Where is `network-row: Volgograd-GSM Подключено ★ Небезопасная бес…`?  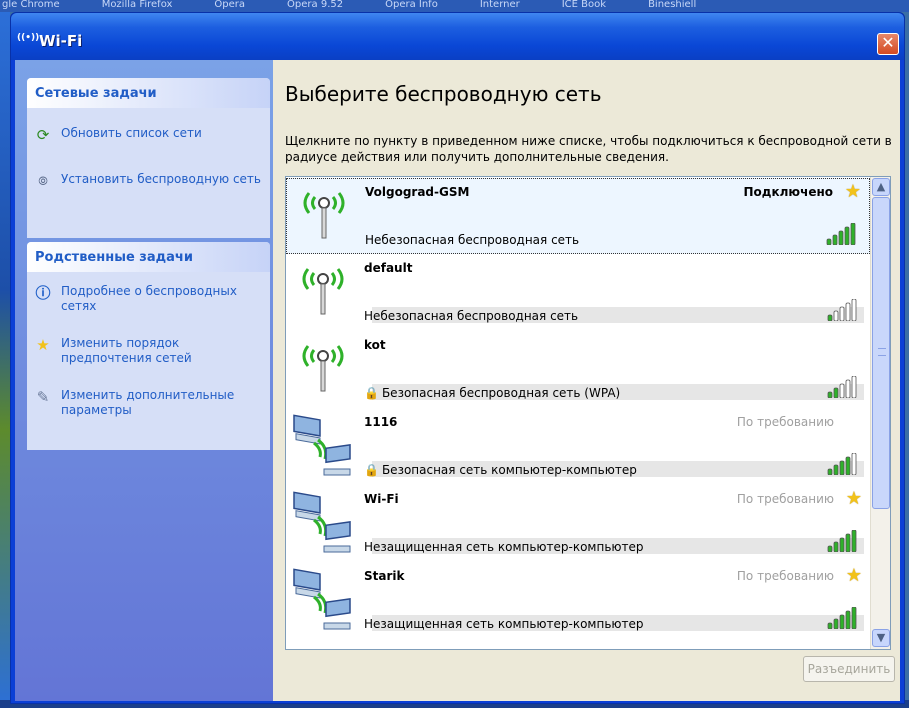
network-row: Volgograd-GSM Подключено ★ Небезопасная бес… is located at coordinates (578, 216).